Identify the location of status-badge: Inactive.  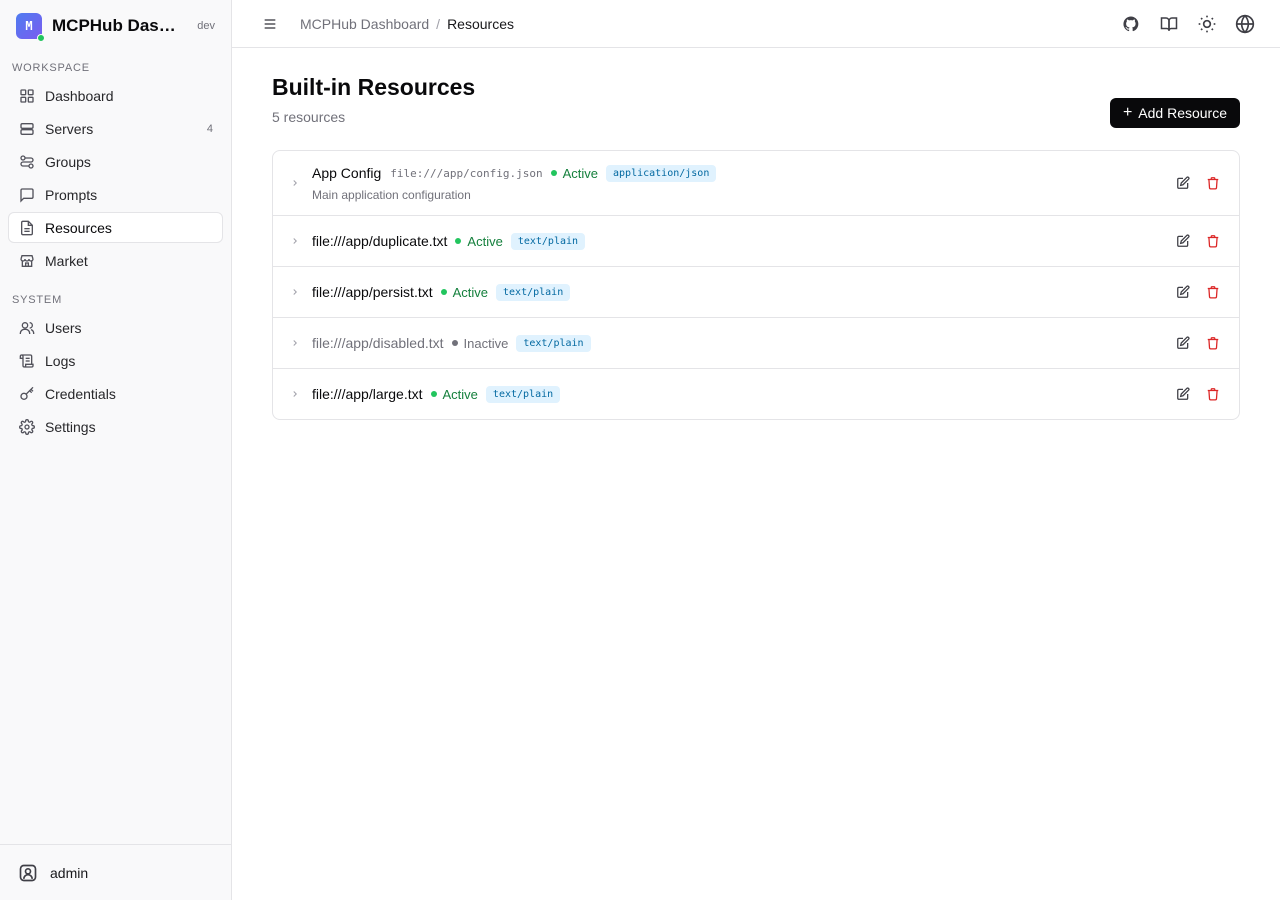
(480, 343).